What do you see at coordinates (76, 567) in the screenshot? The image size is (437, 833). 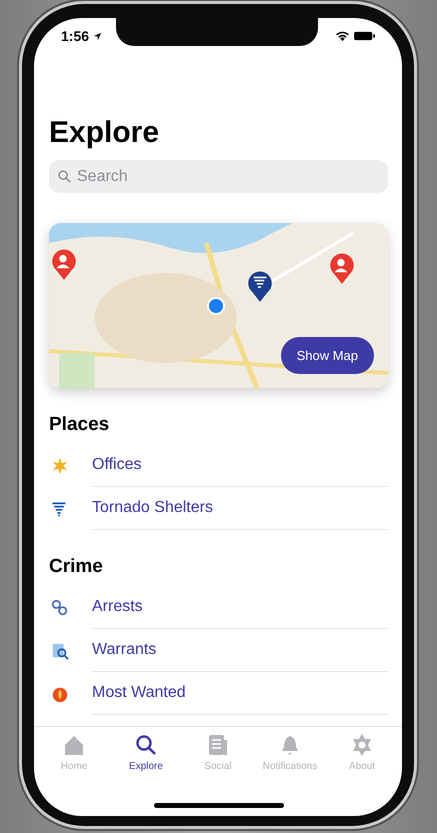 I see `section-heading: Crime` at bounding box center [76, 567].